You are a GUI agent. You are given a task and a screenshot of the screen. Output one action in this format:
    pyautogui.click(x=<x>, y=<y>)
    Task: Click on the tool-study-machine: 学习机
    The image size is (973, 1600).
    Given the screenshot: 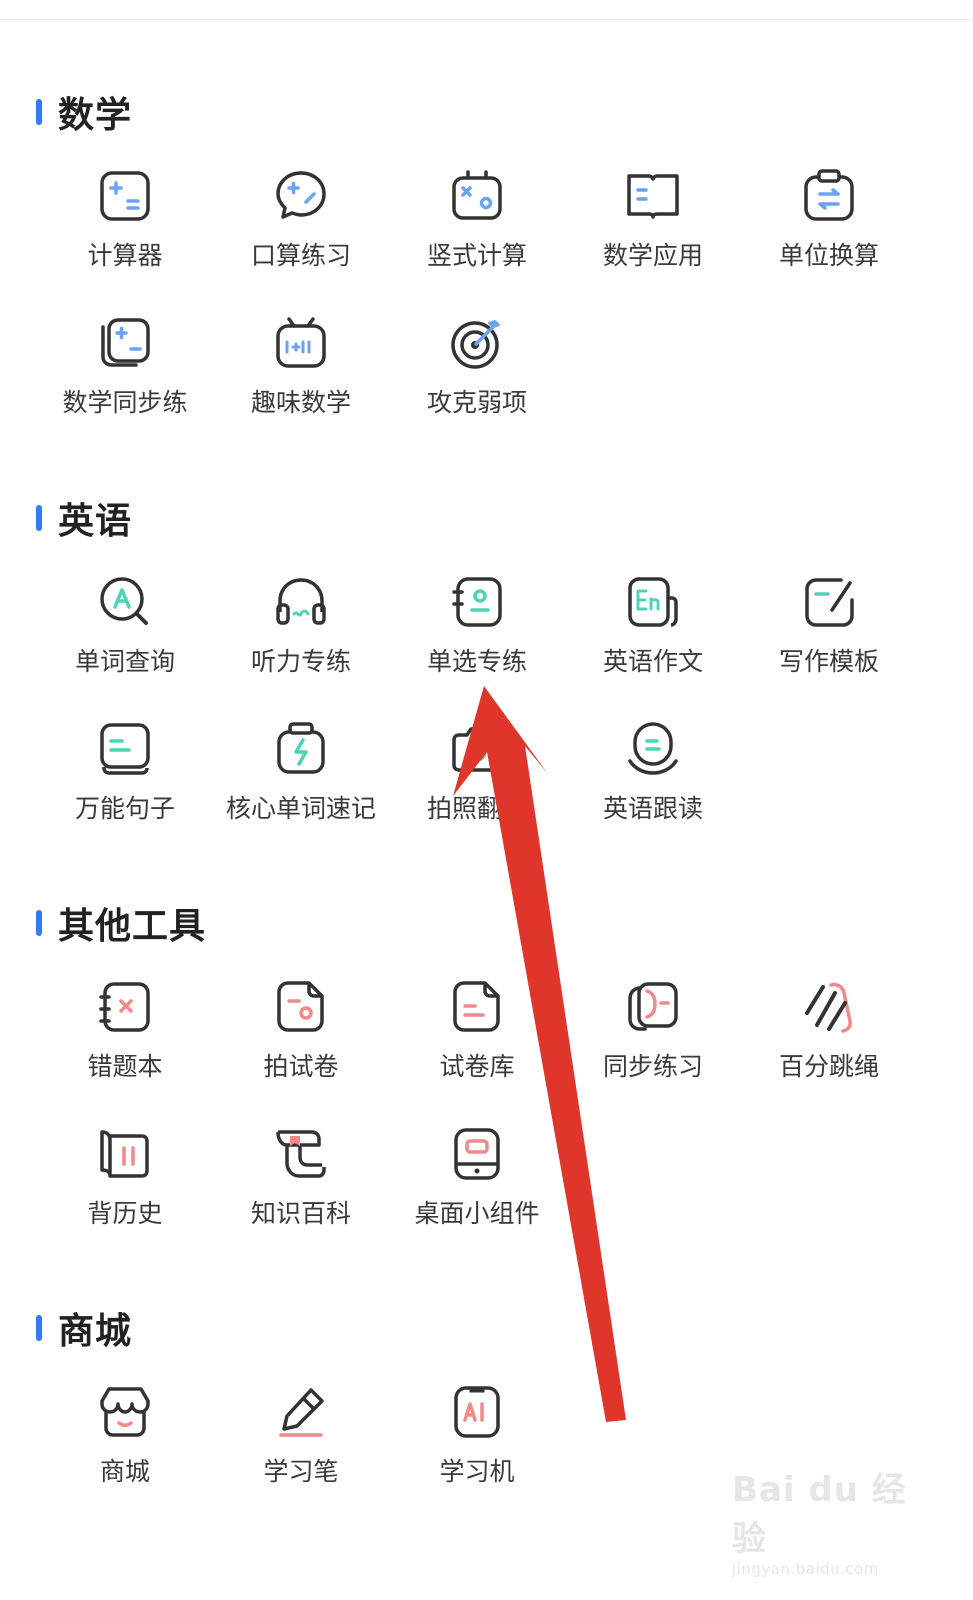 What is the action you would take?
    pyautogui.click(x=477, y=1436)
    